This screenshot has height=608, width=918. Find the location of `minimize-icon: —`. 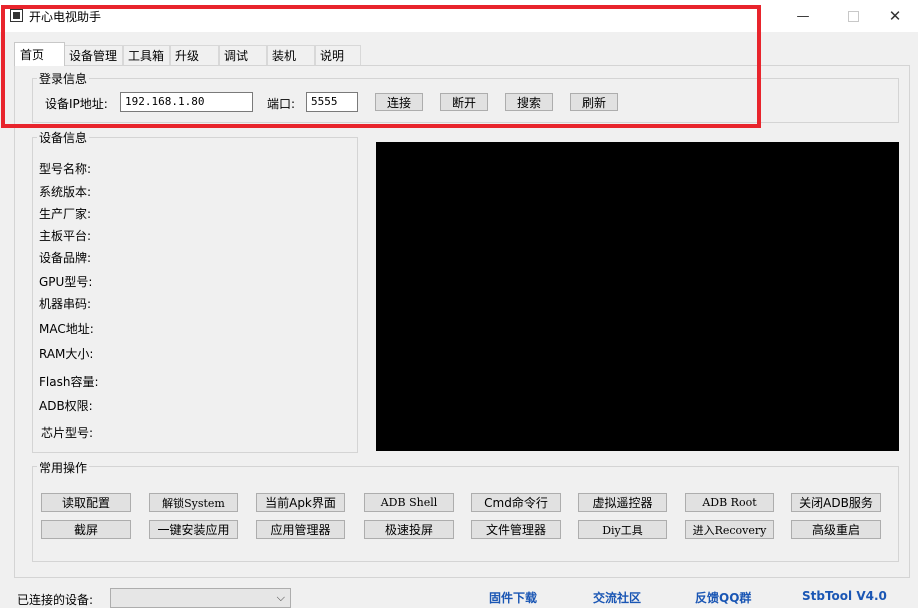

minimize-icon: — is located at coordinates (803, 16).